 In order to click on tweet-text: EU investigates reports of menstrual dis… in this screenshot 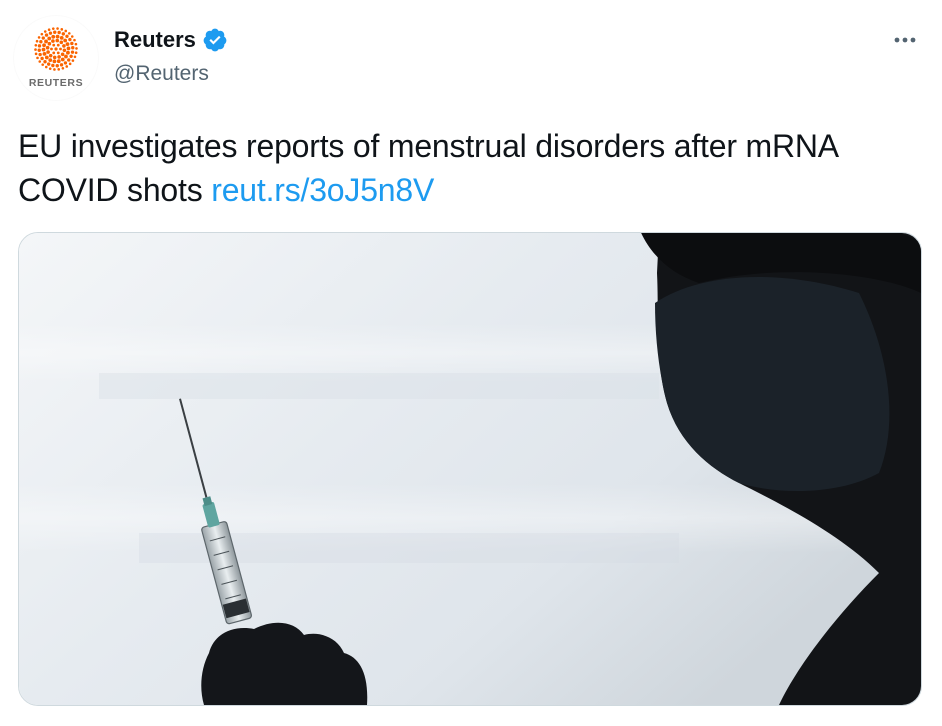, I will do `click(468, 168)`.